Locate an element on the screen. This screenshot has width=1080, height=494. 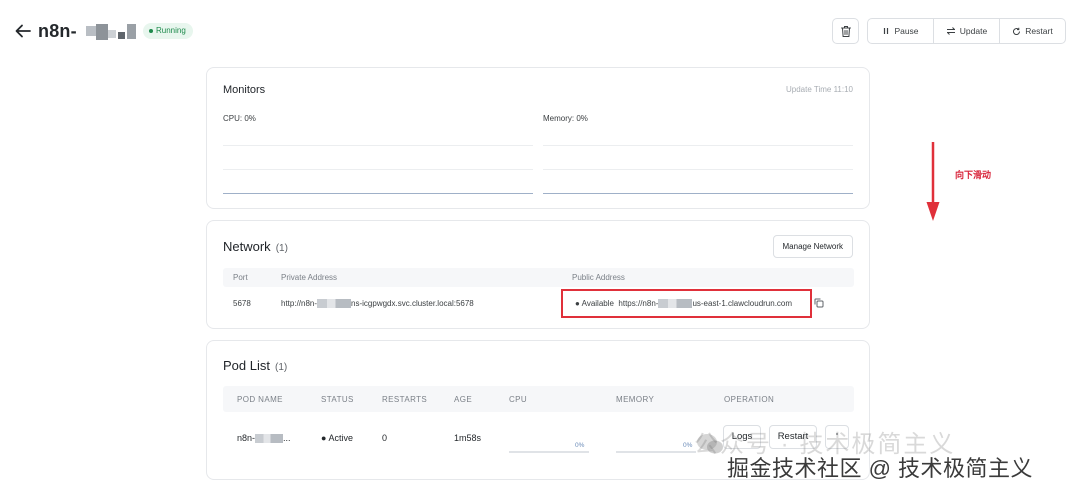
copy-icon is located at coordinates (819, 303).